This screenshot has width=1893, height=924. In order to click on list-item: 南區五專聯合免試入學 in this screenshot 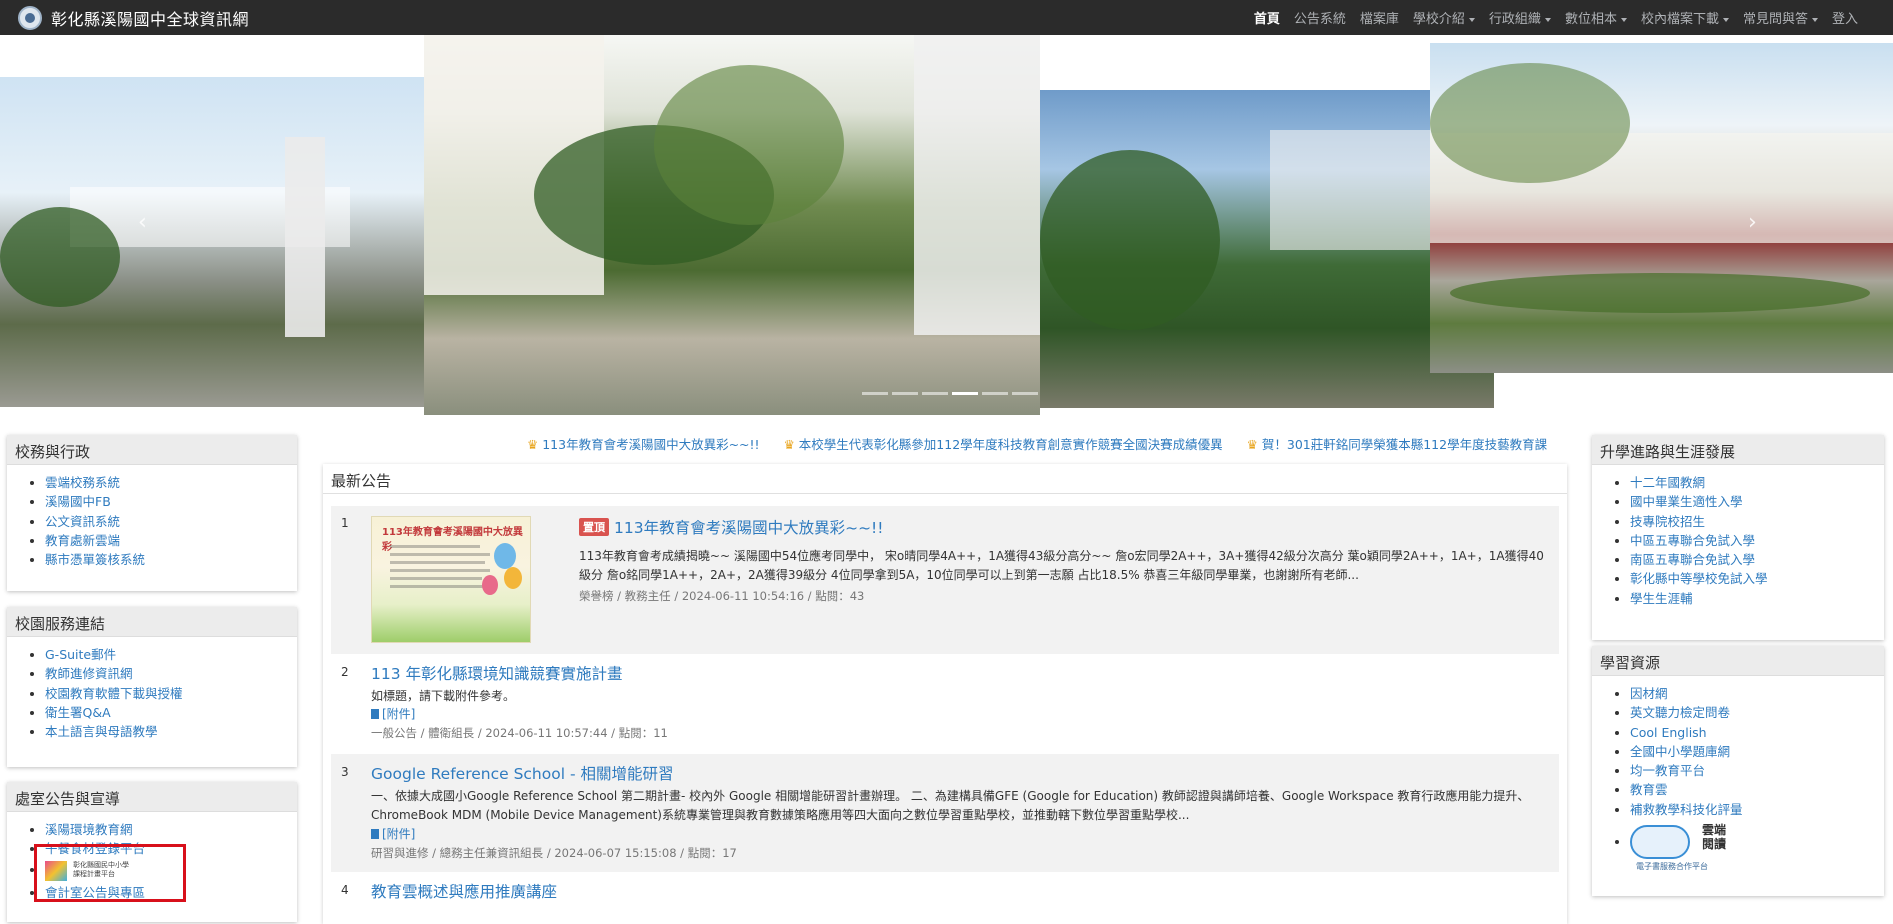, I will do `click(1757, 559)`.